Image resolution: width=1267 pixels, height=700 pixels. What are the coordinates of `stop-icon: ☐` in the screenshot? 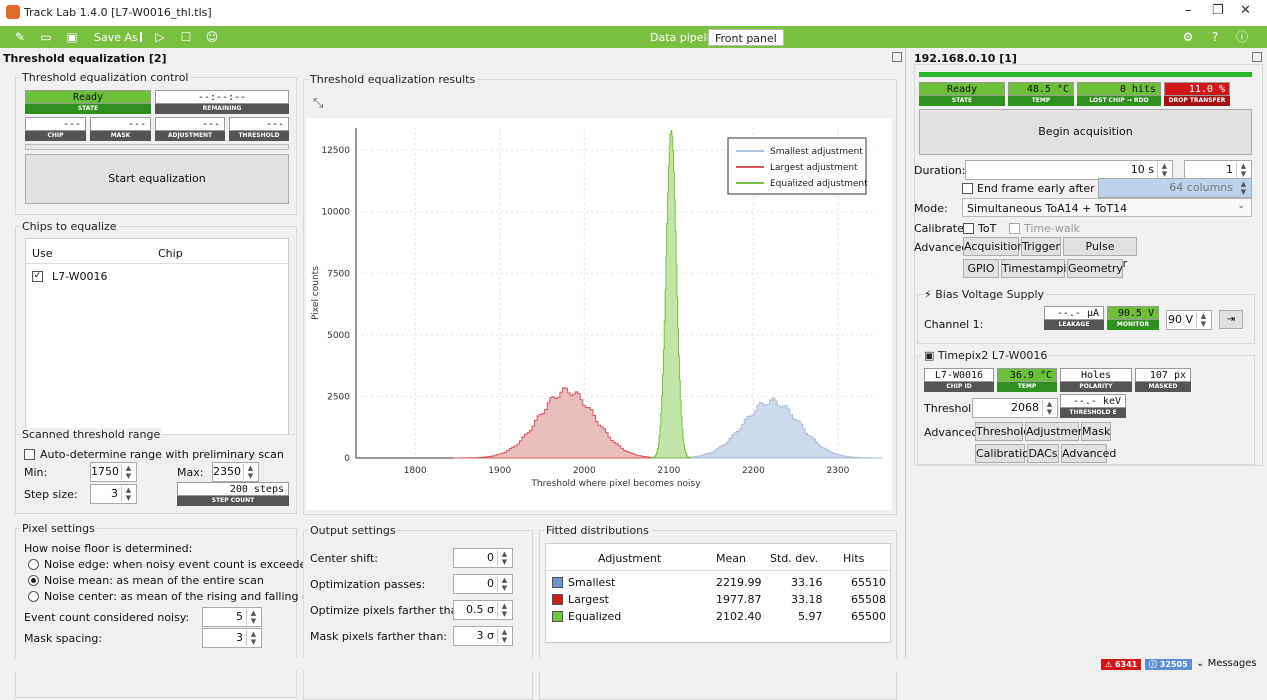 It's located at (186, 37).